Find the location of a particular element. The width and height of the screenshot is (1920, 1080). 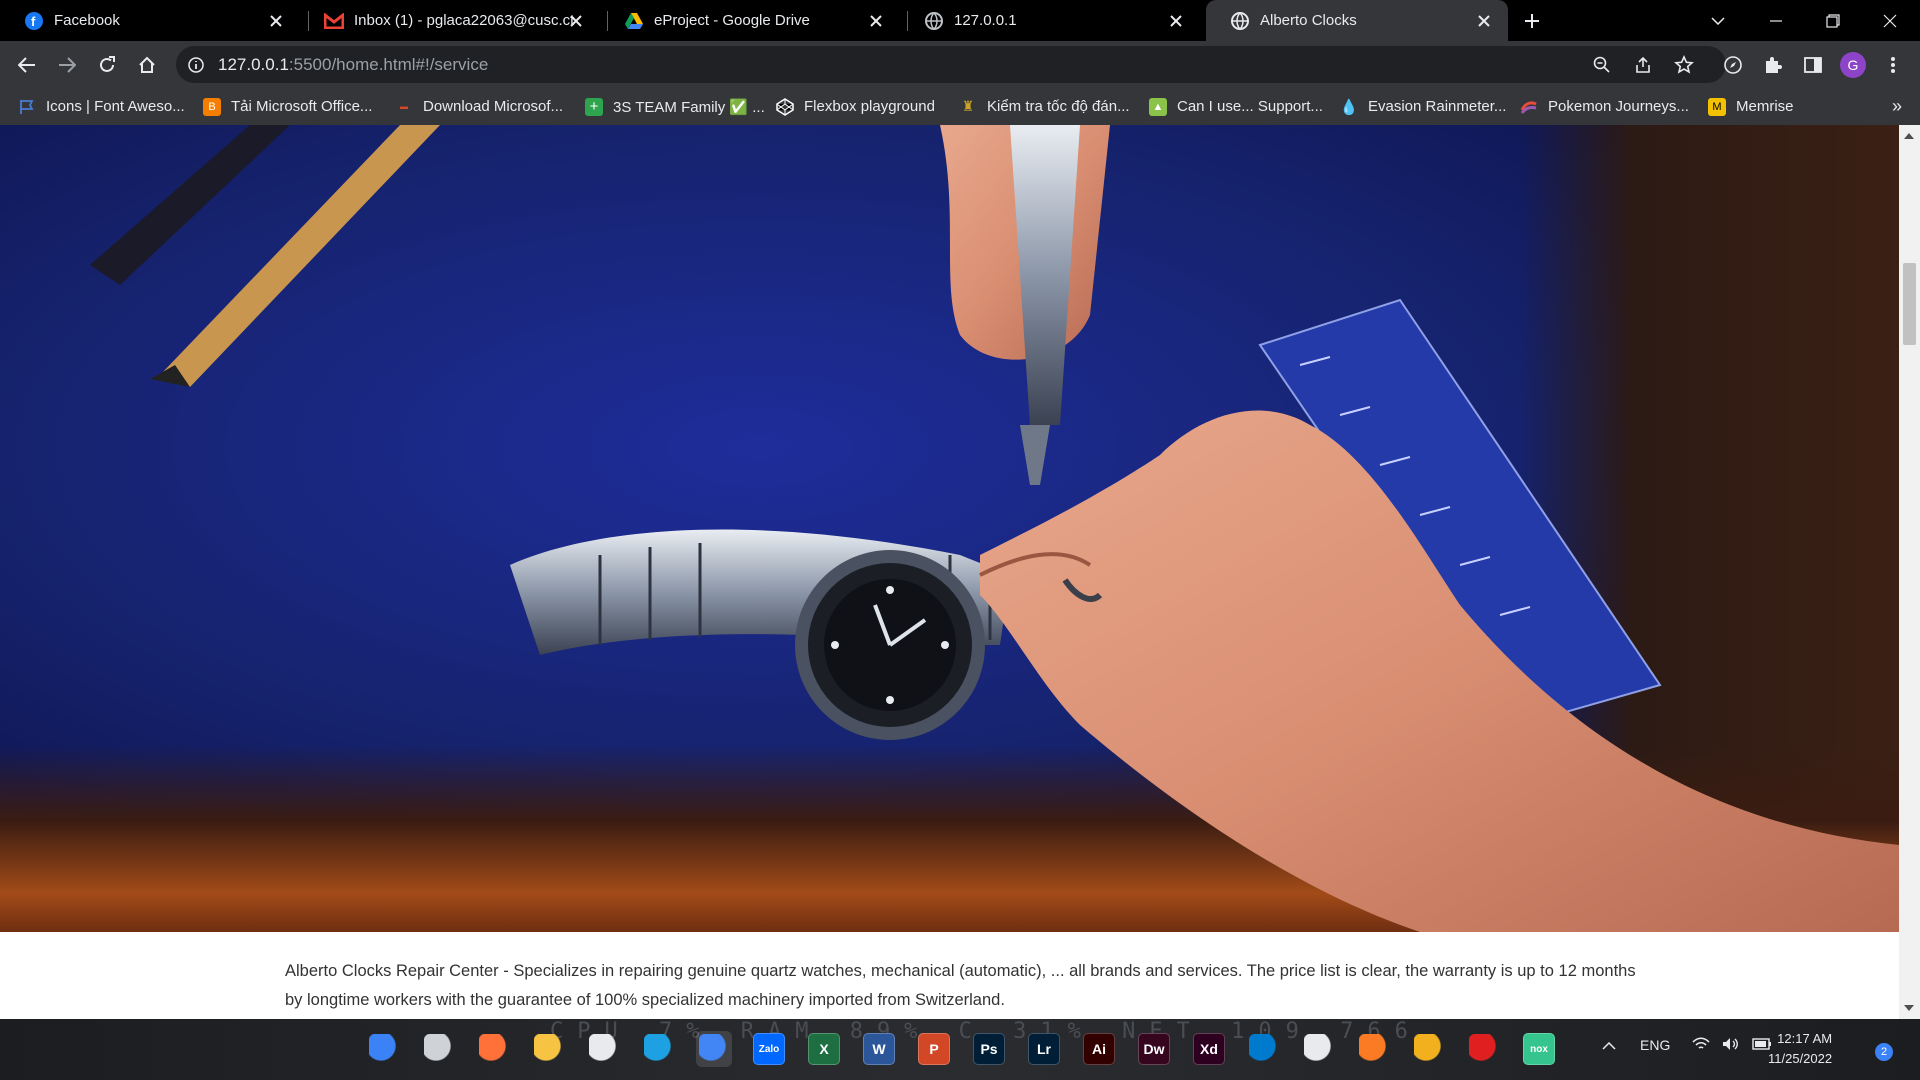

microsoft-store-icon is located at coordinates (604, 1049).